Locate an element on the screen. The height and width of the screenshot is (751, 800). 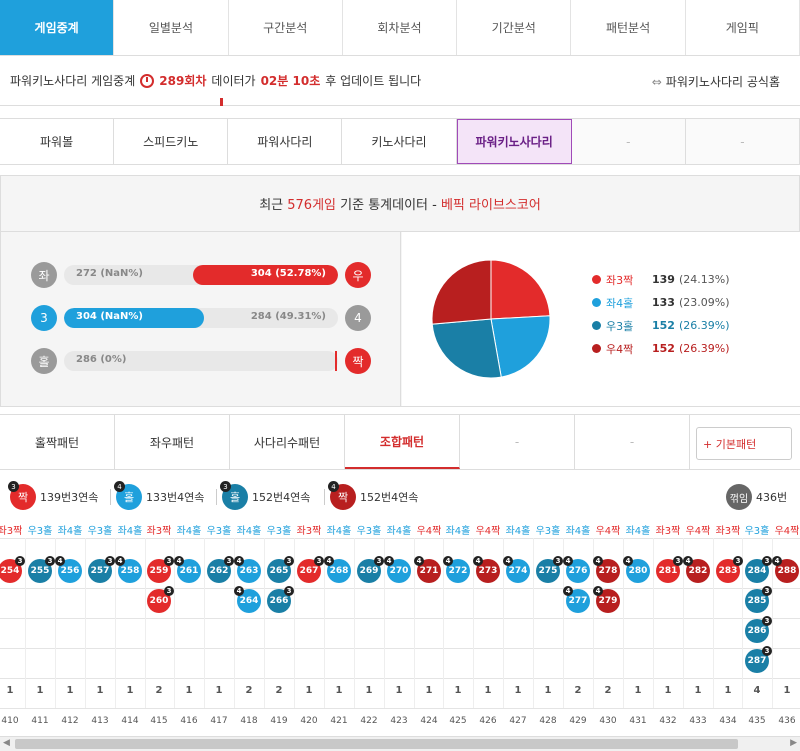
summary-ball-label: 홀 is located at coordinates (129, 497).